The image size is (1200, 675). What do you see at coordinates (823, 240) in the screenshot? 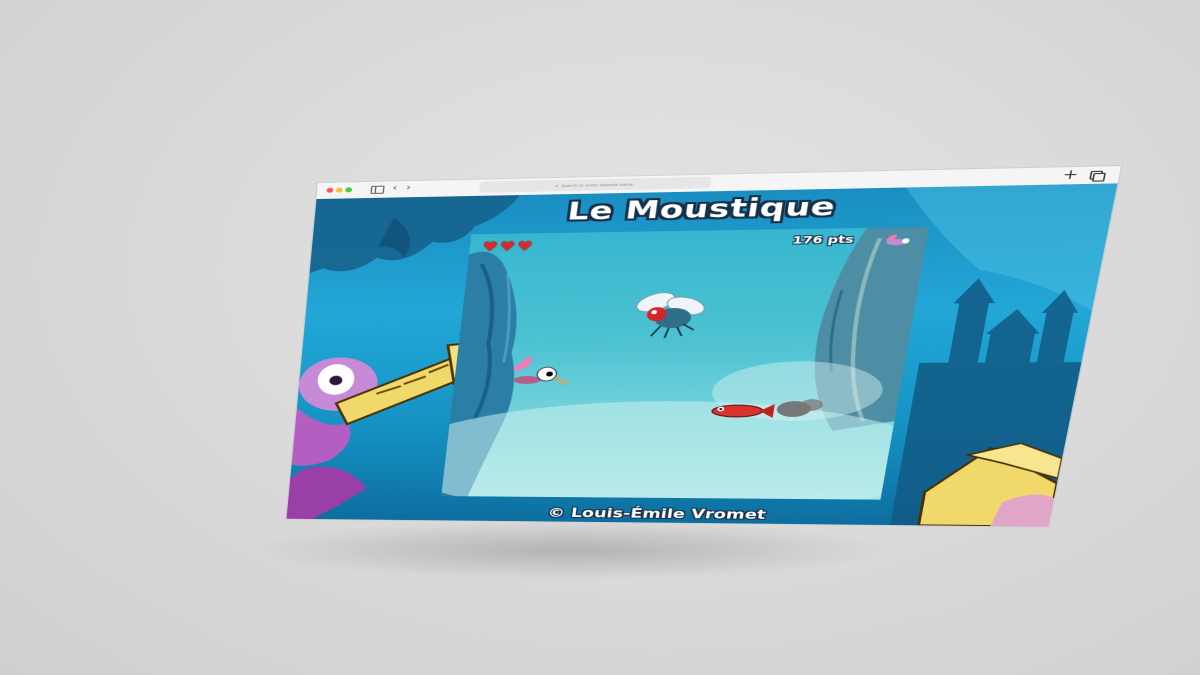
I see `score-display: 176 pts` at bounding box center [823, 240].